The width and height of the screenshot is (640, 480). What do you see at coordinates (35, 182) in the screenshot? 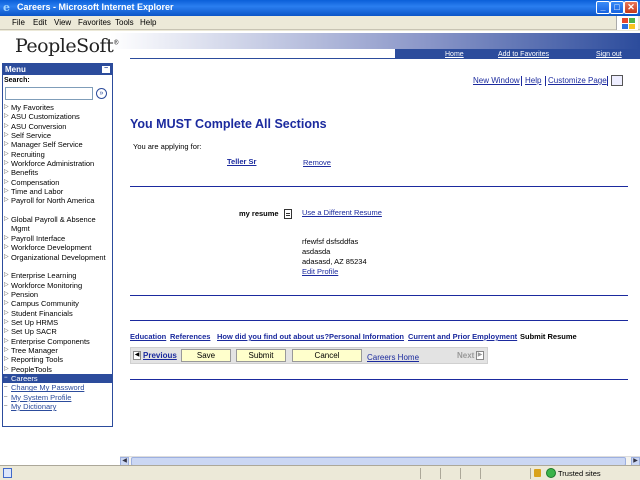
I see `menu-item-label: Compensation` at bounding box center [35, 182].